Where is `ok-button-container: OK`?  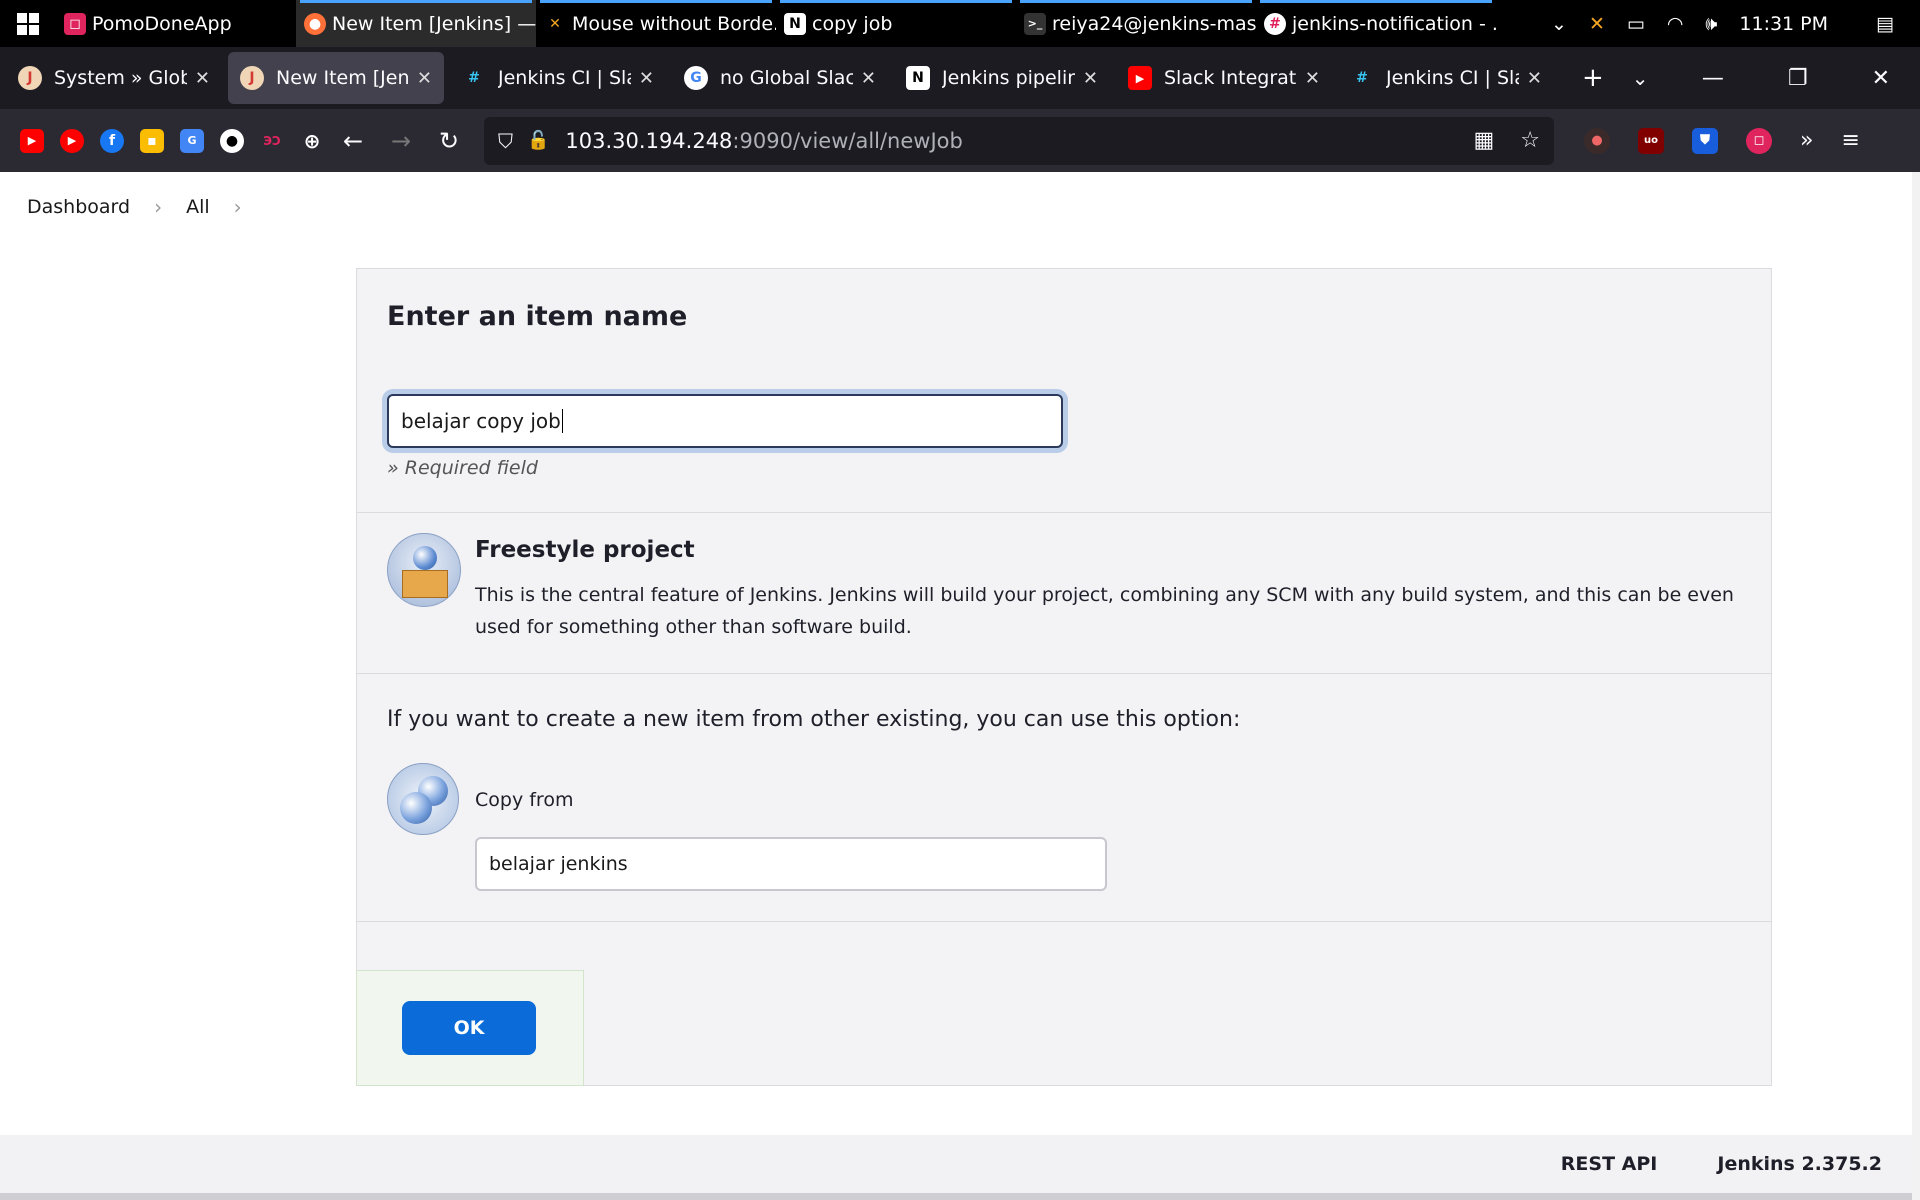
ok-button-container: OK is located at coordinates (470, 1028).